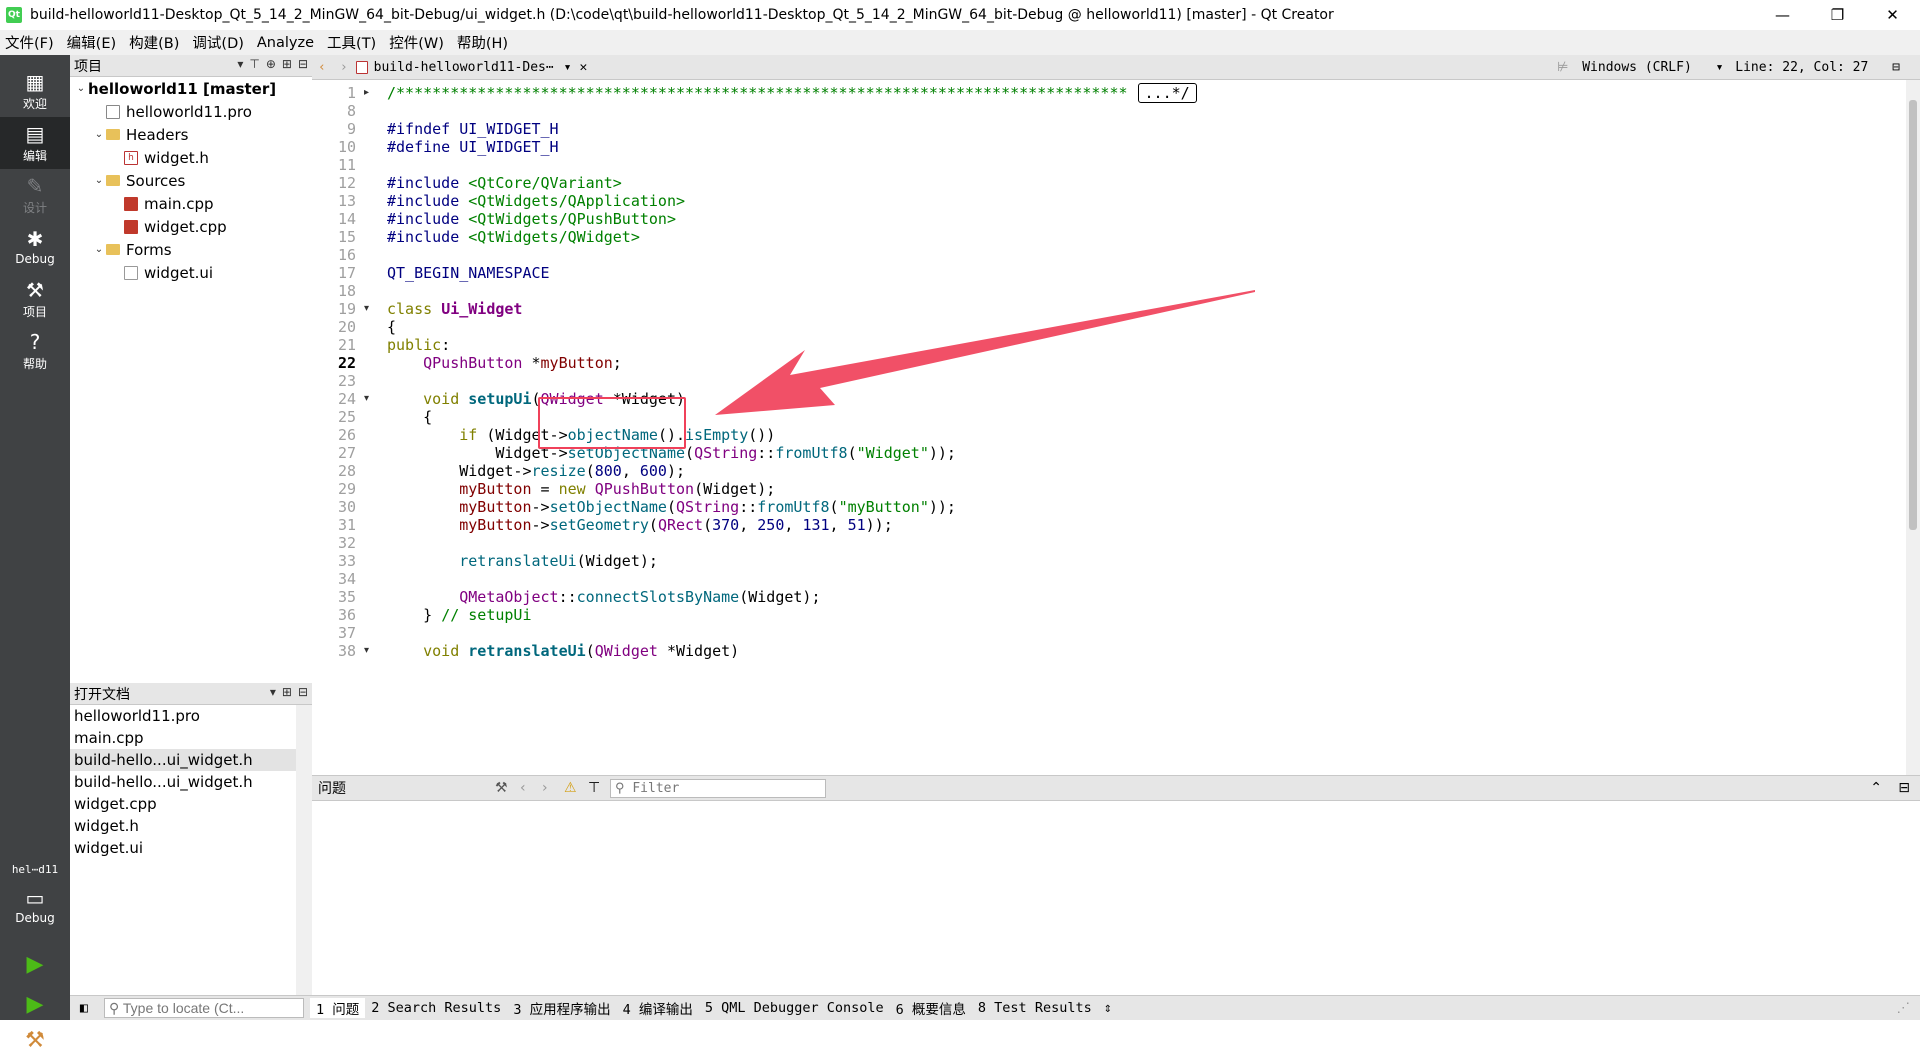  I want to click on restore-button: ❐, so click(1837, 15).